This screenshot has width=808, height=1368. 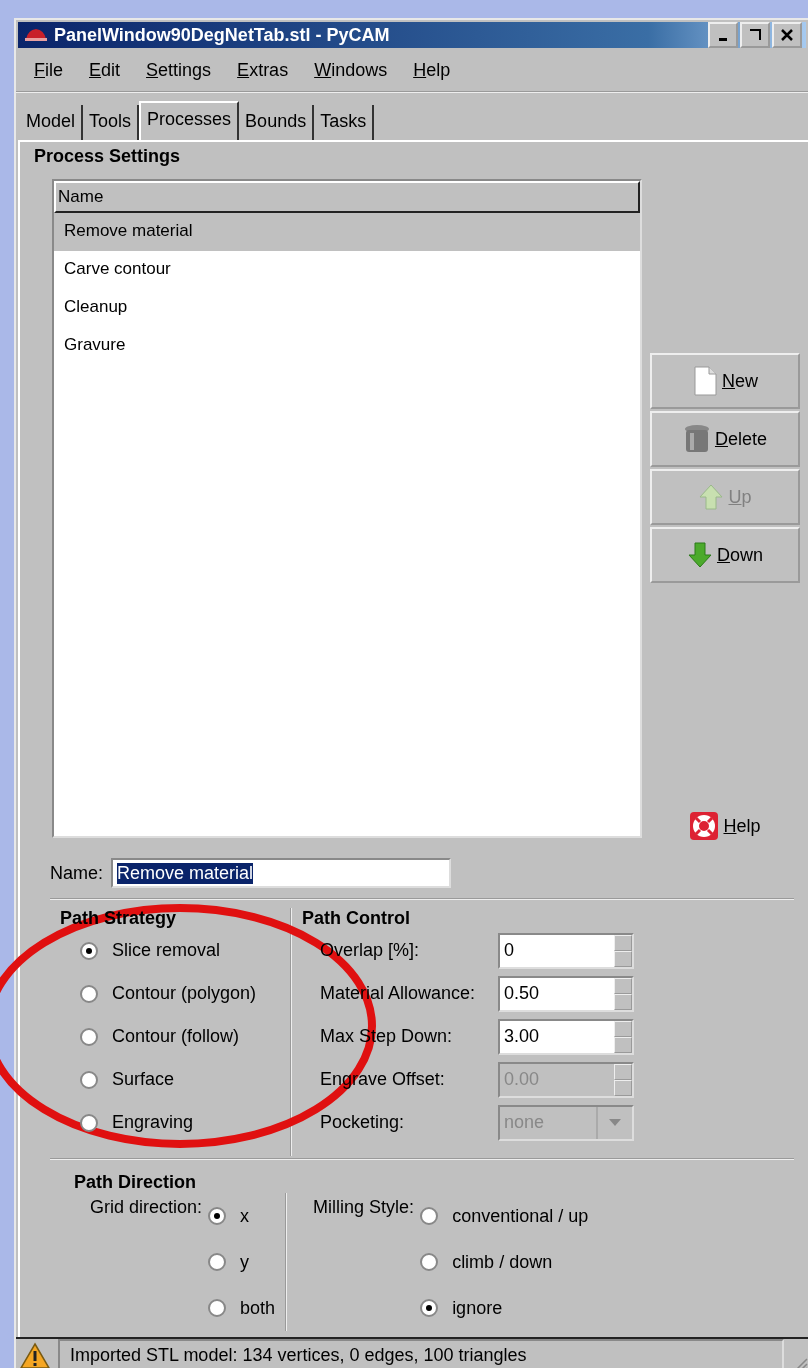 What do you see at coordinates (146, 1207) in the screenshot?
I see `field-label: Grid direction:` at bounding box center [146, 1207].